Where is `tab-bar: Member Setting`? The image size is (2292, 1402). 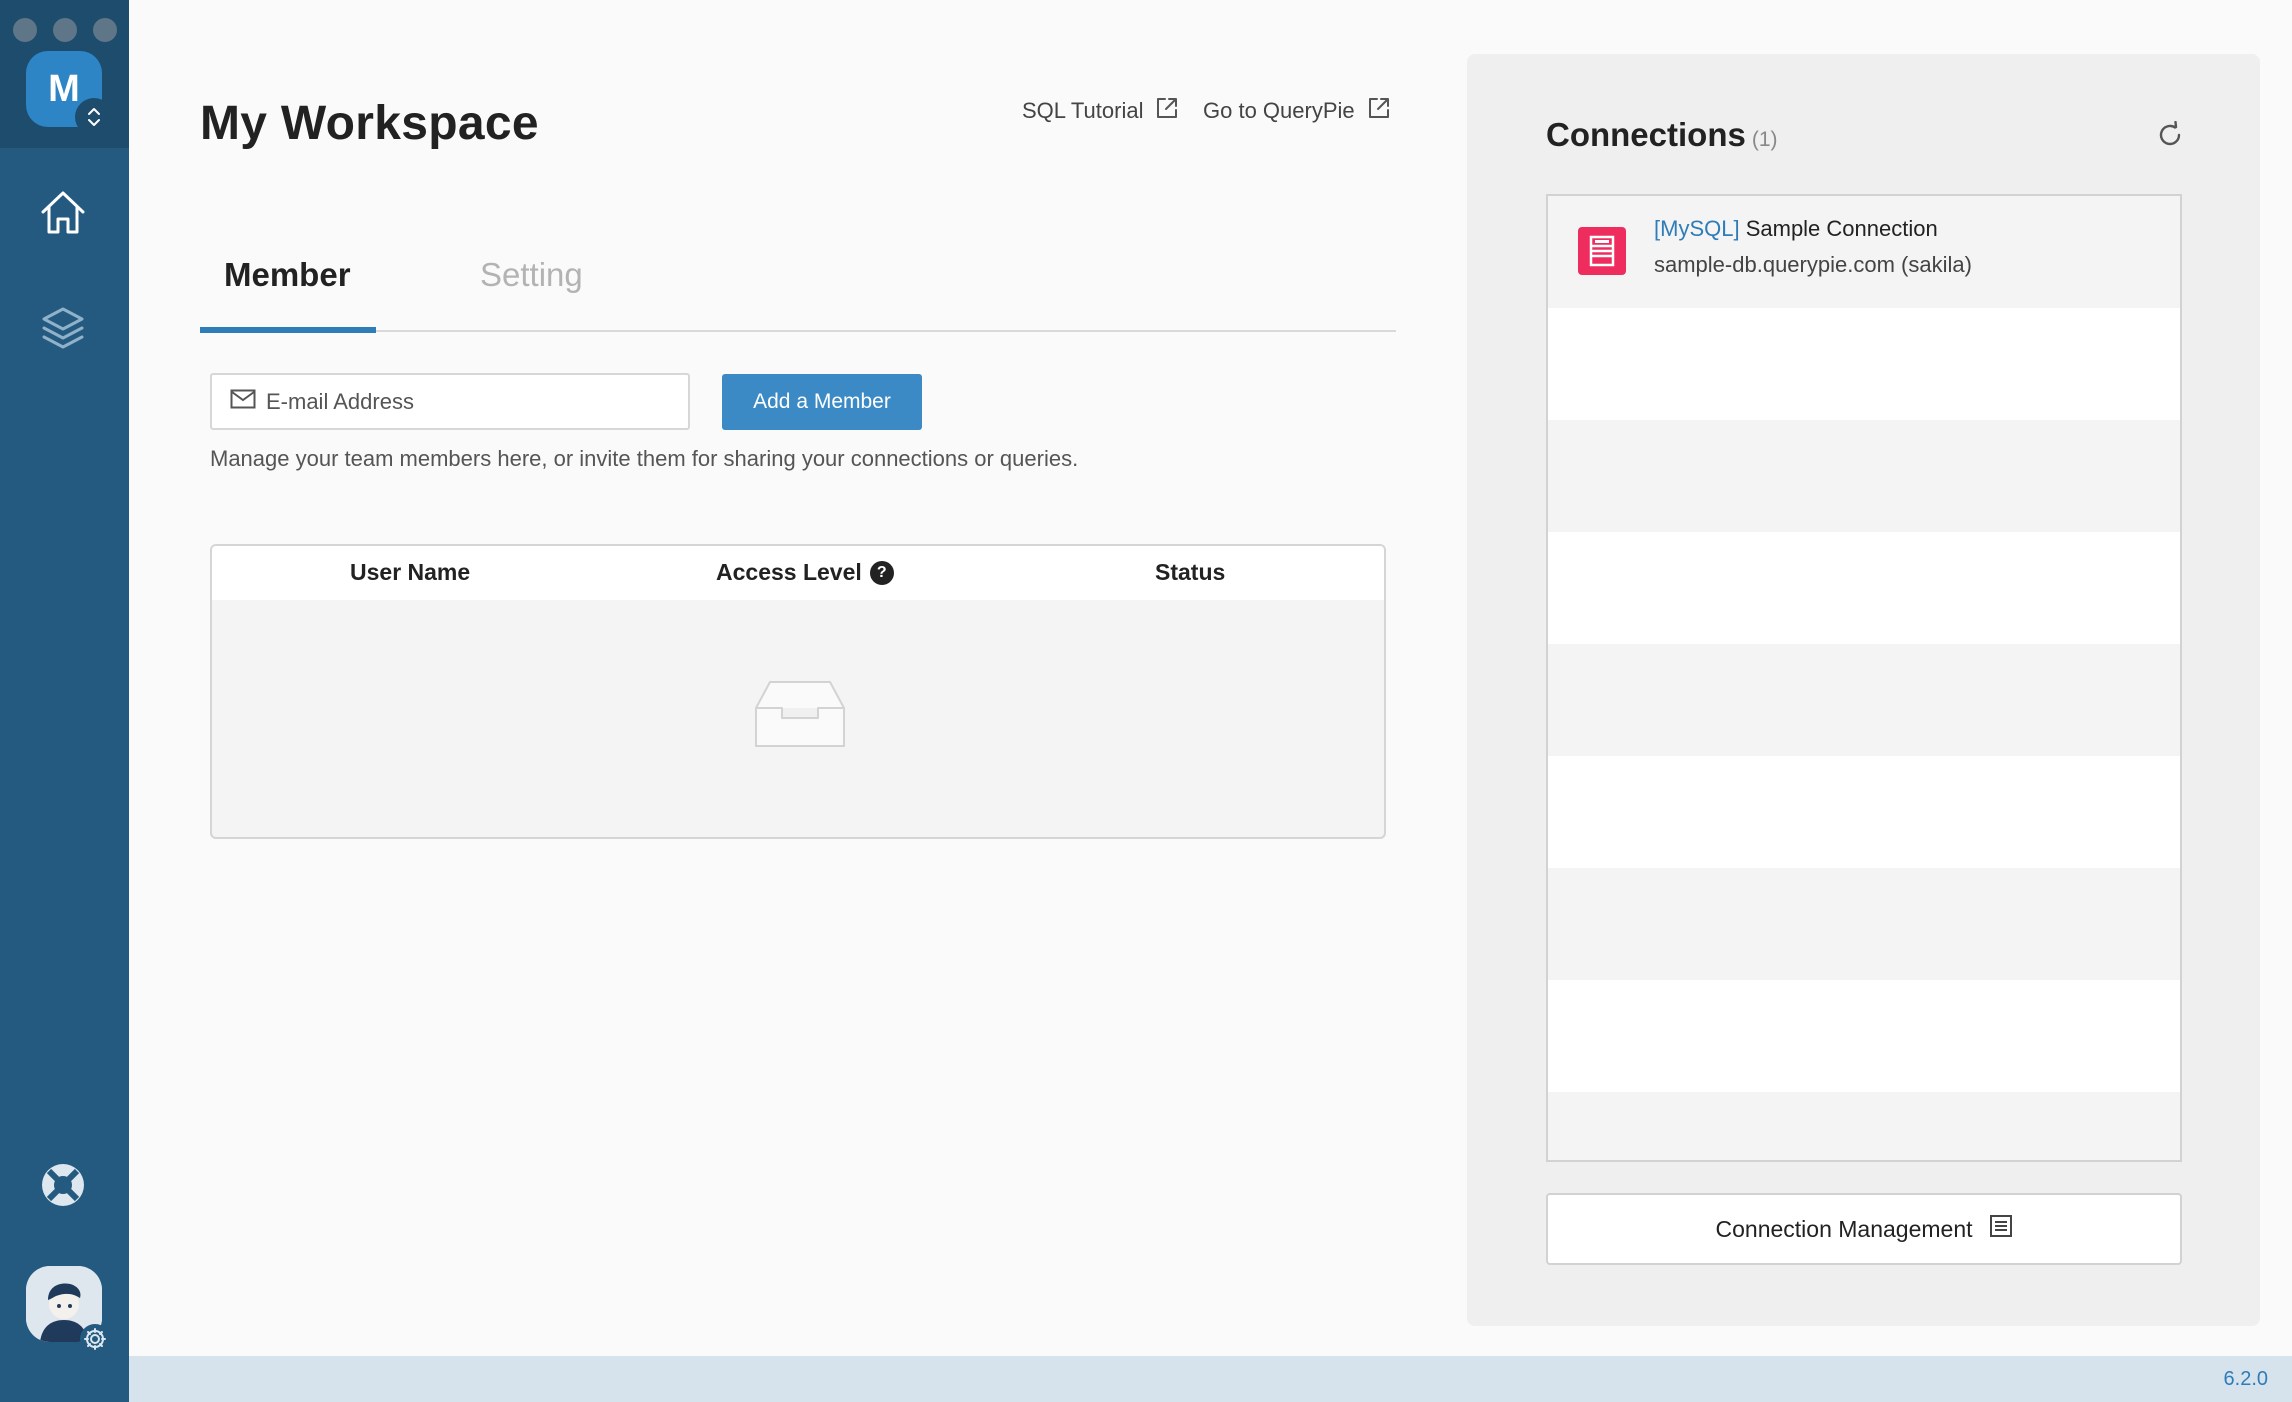 tab-bar: Member Setting is located at coordinates (798, 286).